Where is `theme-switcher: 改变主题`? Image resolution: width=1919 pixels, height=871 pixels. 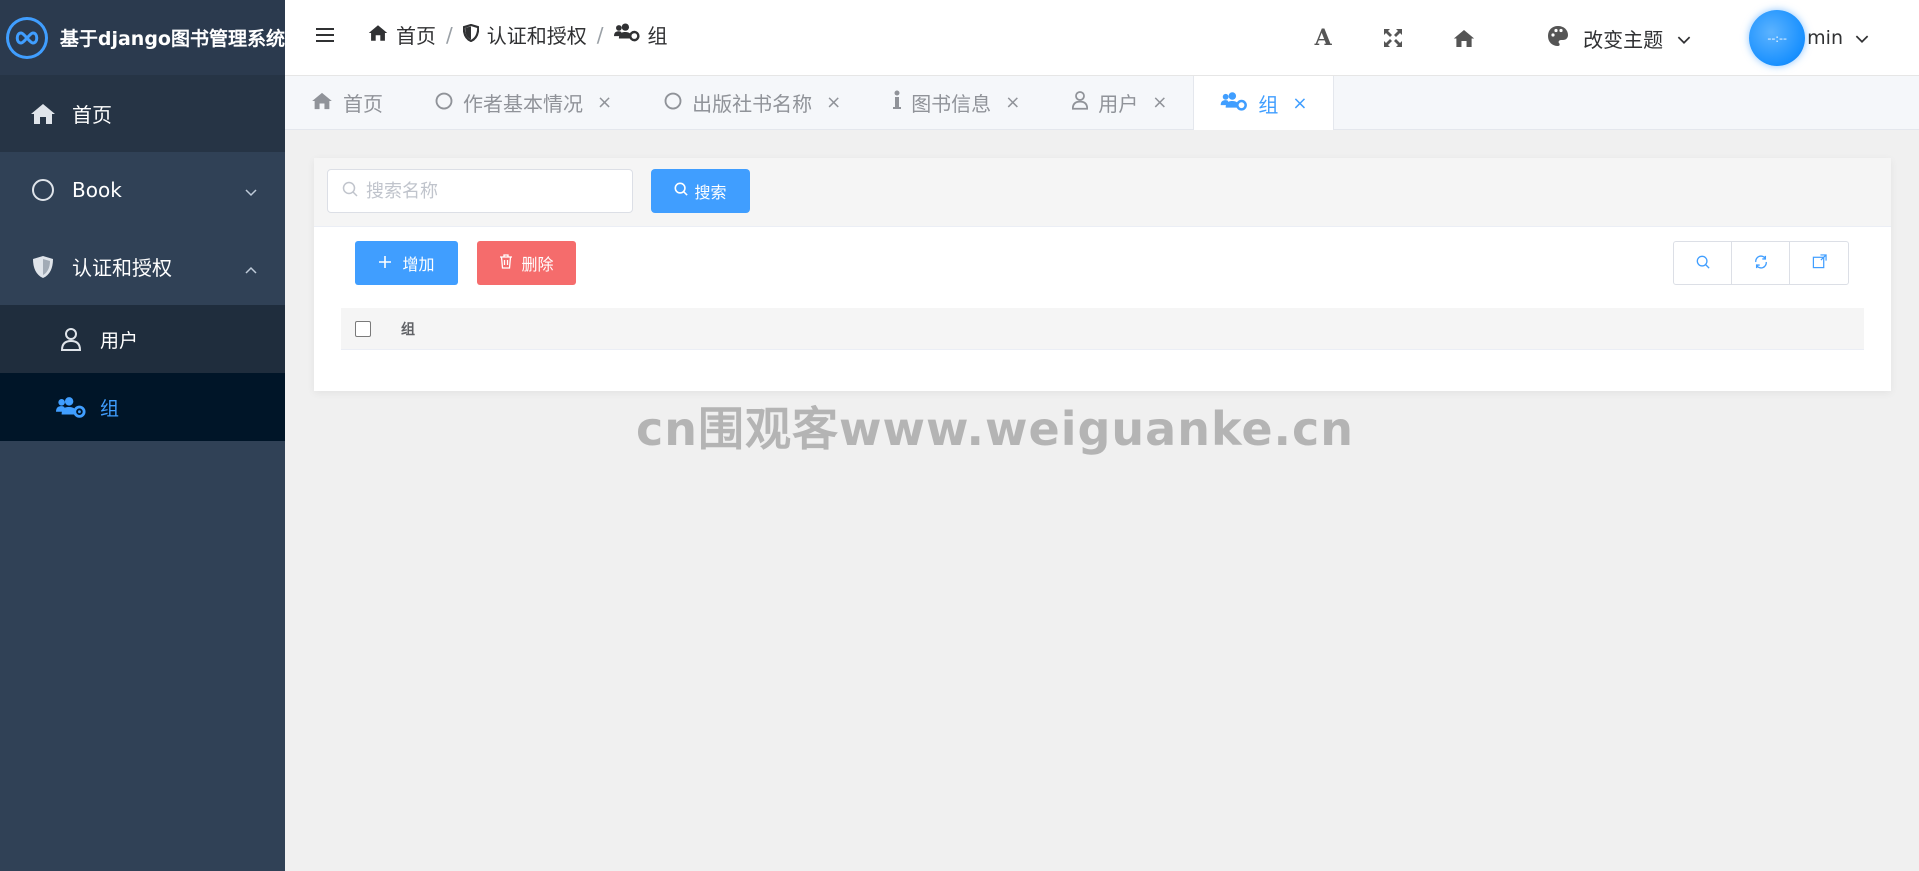
theme-switcher: 改变主题 is located at coordinates (1619, 38).